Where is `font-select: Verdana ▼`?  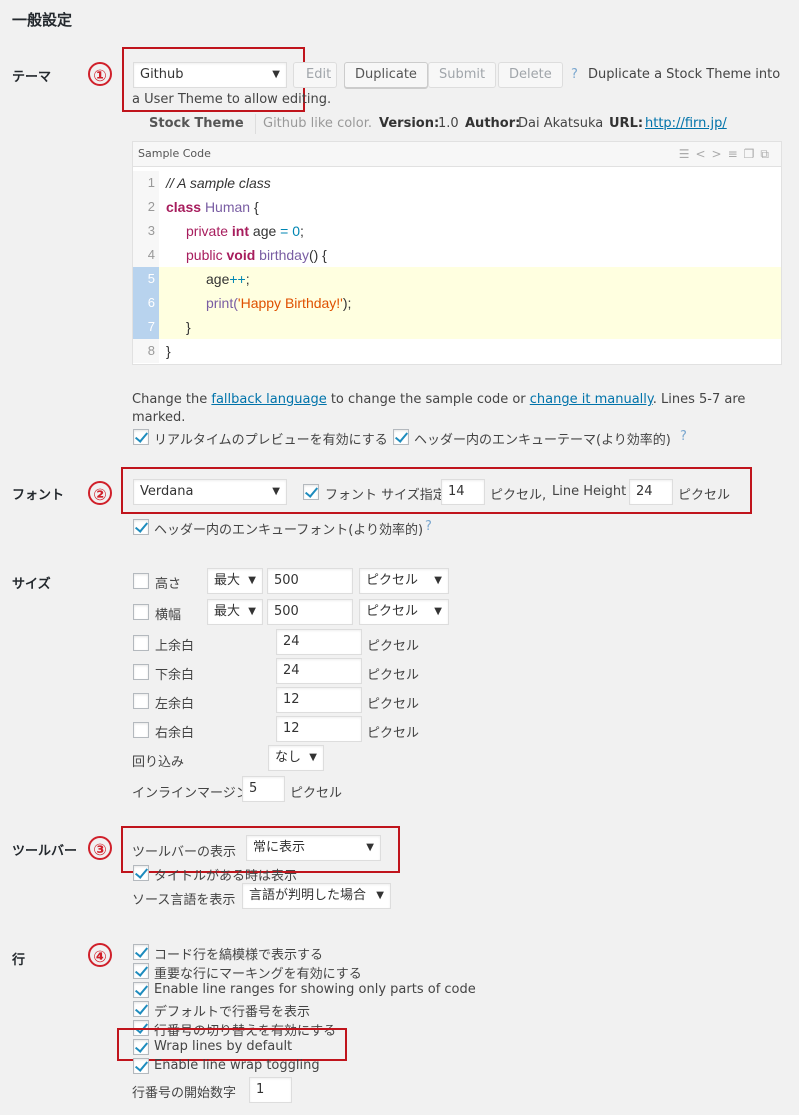 font-select: Verdana ▼ is located at coordinates (210, 492).